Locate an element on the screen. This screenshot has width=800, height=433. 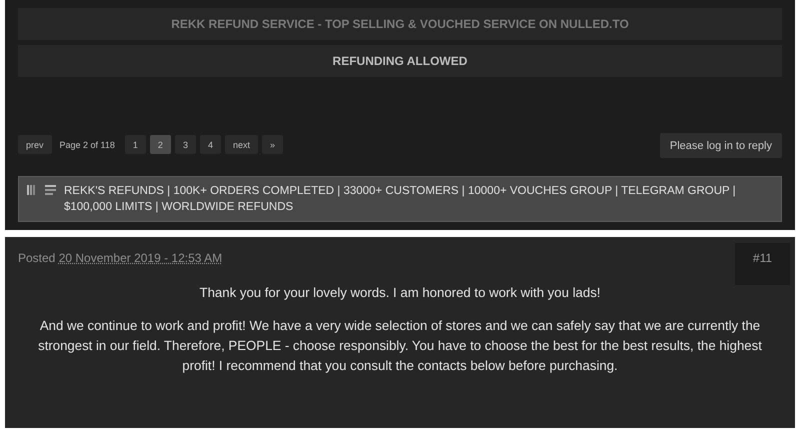
lines-icon is located at coordinates (50, 190).